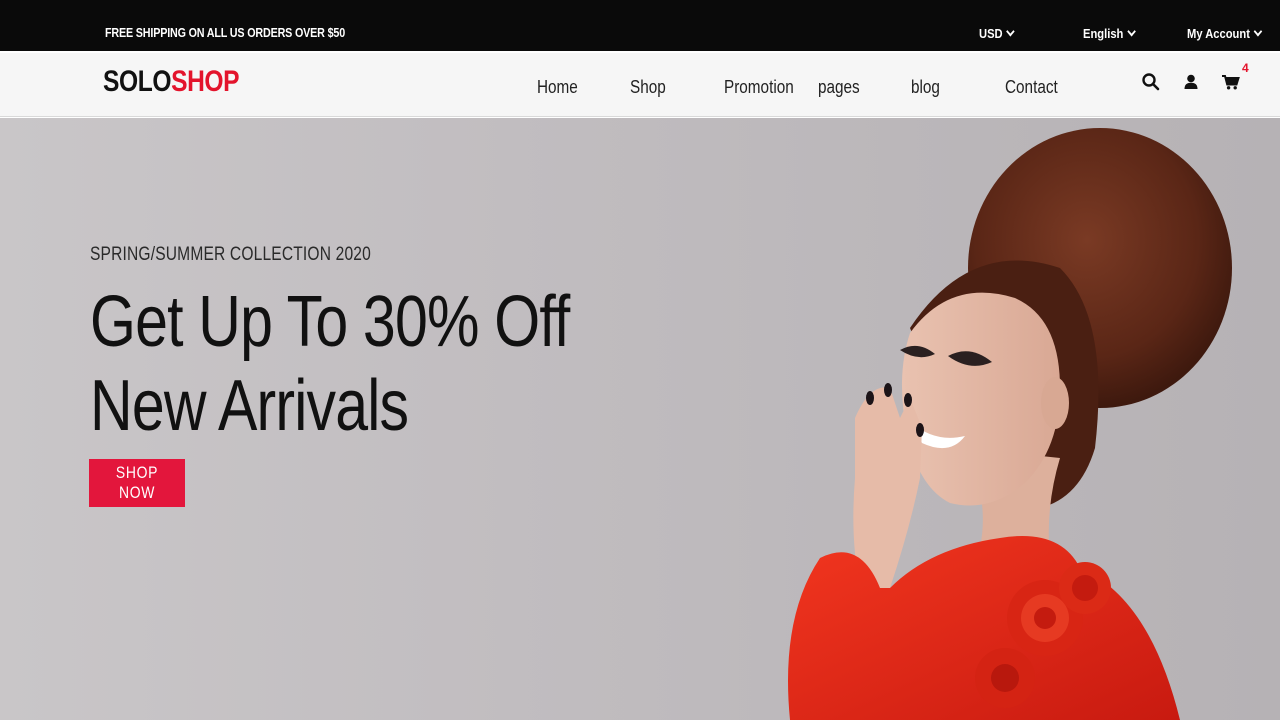 The image size is (1280, 720). Describe the element at coordinates (648, 87) in the screenshot. I see `nav-shop: Shop` at that location.